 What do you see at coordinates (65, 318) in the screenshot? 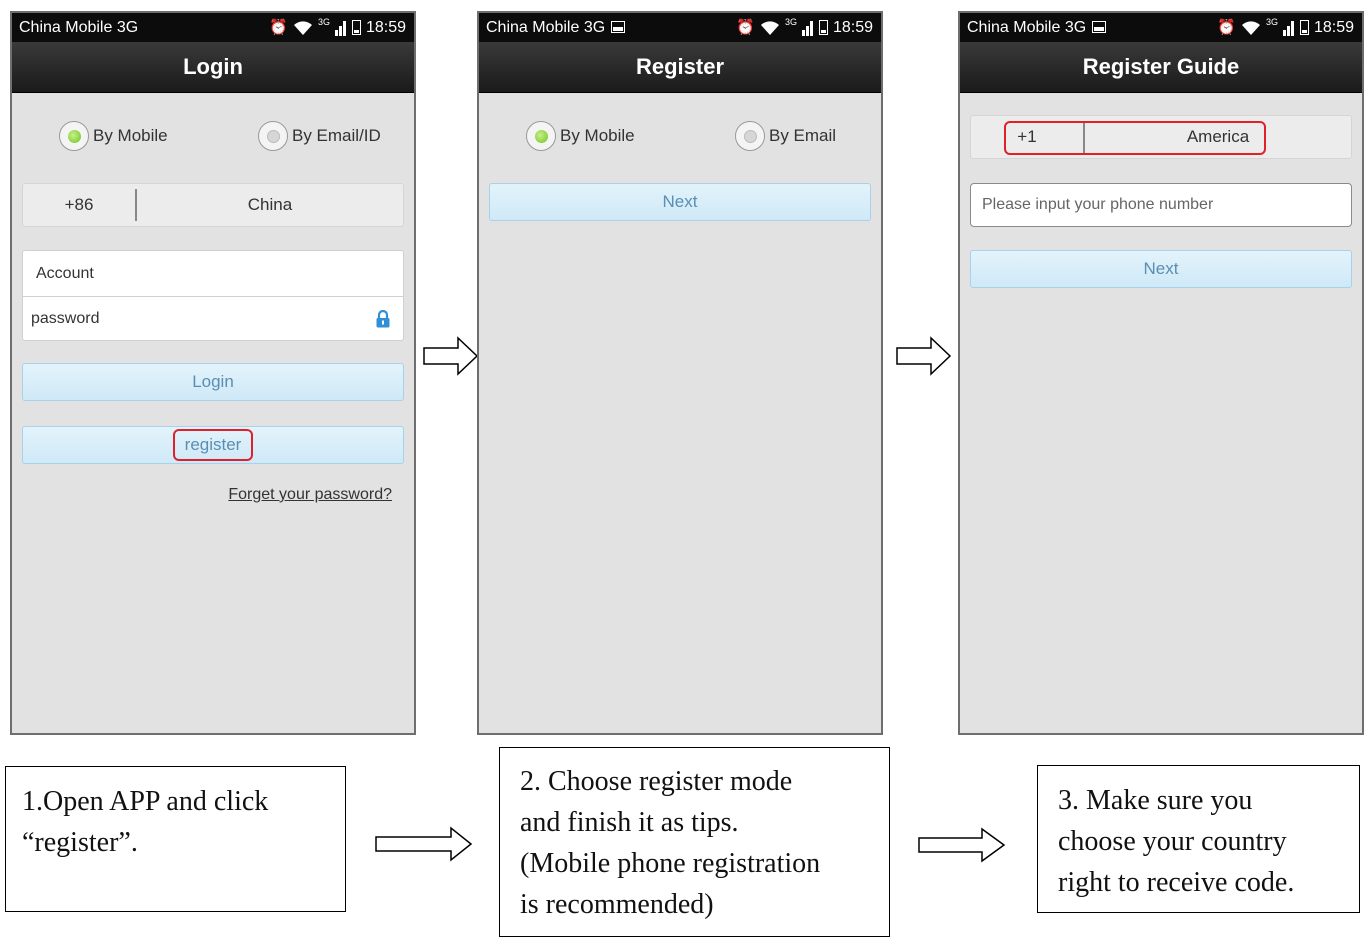
I see `password-placeholder: password` at bounding box center [65, 318].